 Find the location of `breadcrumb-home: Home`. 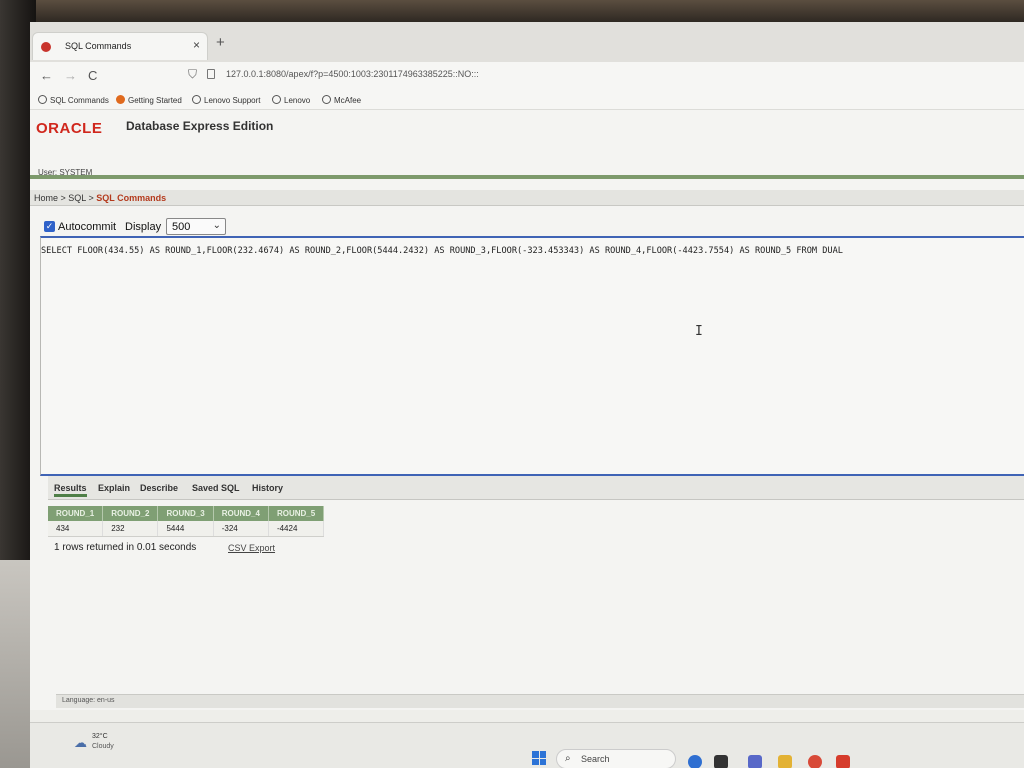

breadcrumb-home: Home is located at coordinates (46, 198).